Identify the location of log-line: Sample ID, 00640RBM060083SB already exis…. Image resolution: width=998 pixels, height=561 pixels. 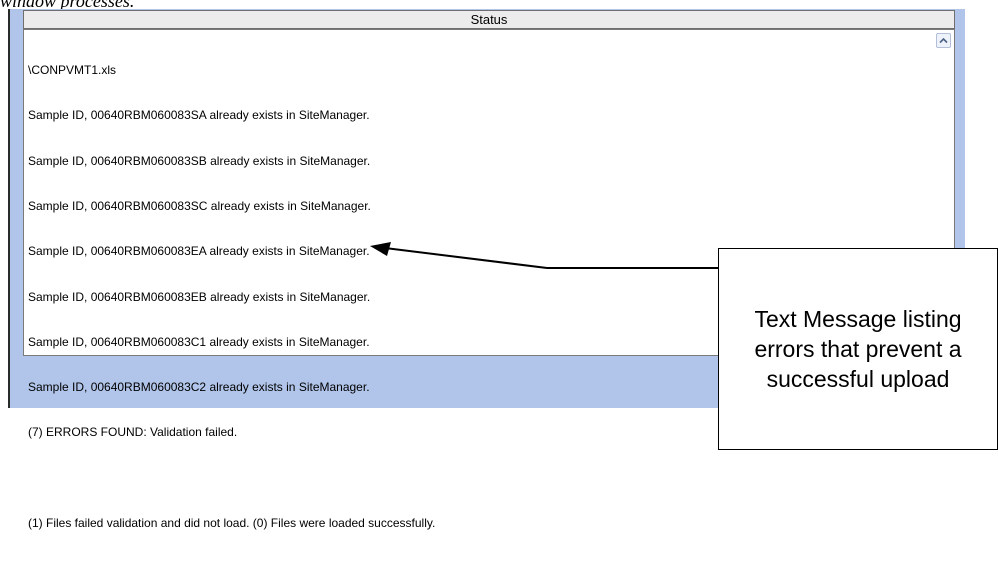
(199, 160).